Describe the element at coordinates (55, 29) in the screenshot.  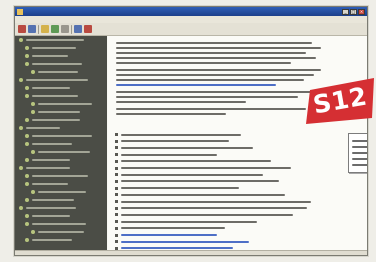
I see `refresh-icon` at that location.